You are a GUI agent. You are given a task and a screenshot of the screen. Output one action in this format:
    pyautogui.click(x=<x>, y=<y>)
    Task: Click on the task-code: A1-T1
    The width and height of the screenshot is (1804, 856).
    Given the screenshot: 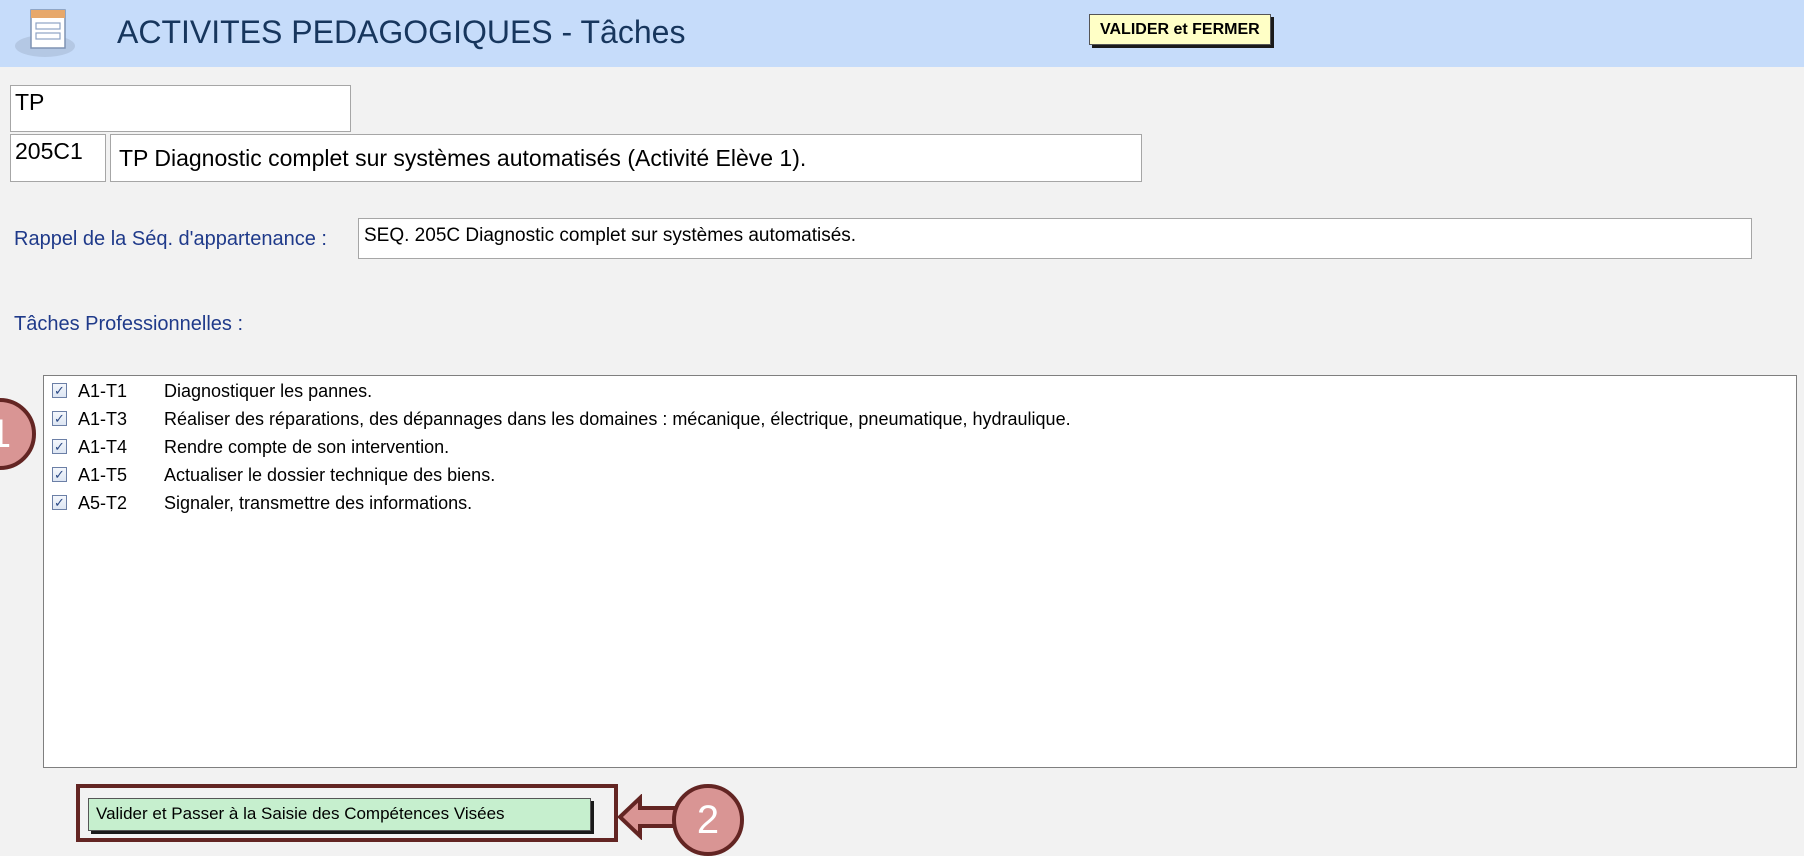 What is the action you would take?
    pyautogui.click(x=103, y=391)
    